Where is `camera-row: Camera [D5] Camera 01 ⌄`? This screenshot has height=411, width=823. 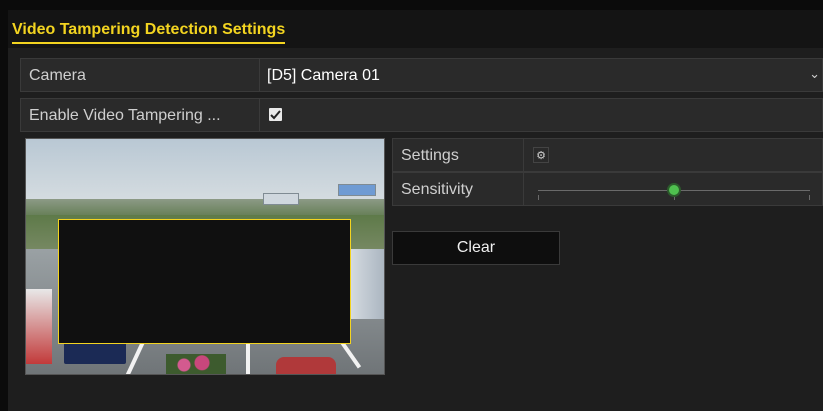 camera-row: Camera [D5] Camera 01 ⌄ is located at coordinates (421, 75).